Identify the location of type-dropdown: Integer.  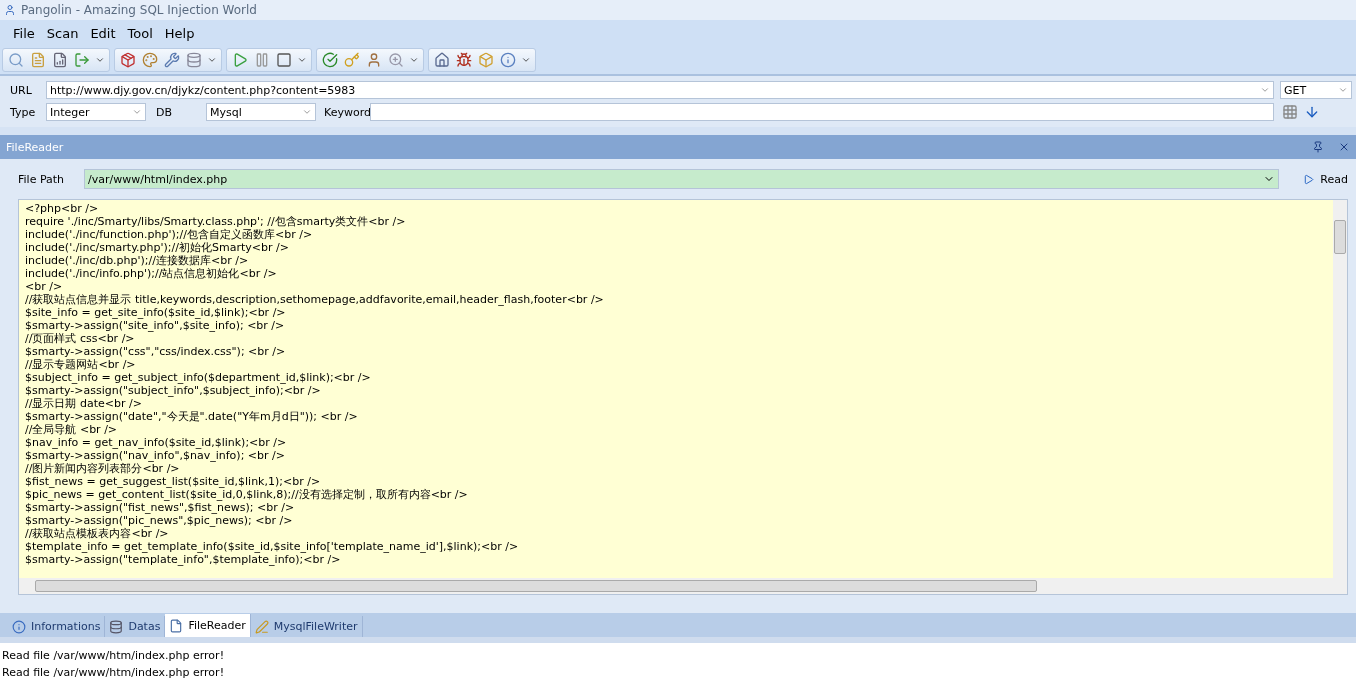
(96, 112).